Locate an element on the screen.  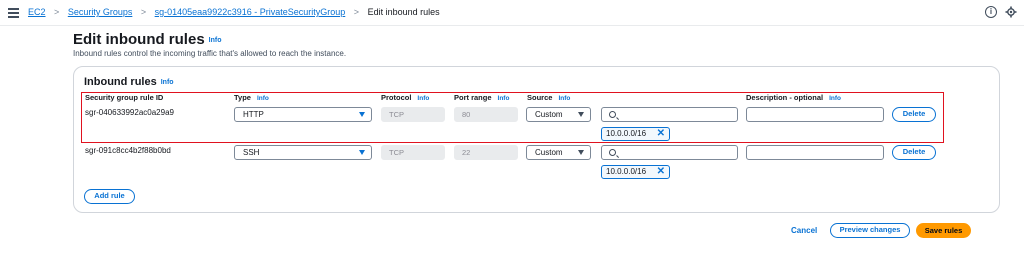
page-title-text: Edit inbound rules is located at coordinates (139, 39).